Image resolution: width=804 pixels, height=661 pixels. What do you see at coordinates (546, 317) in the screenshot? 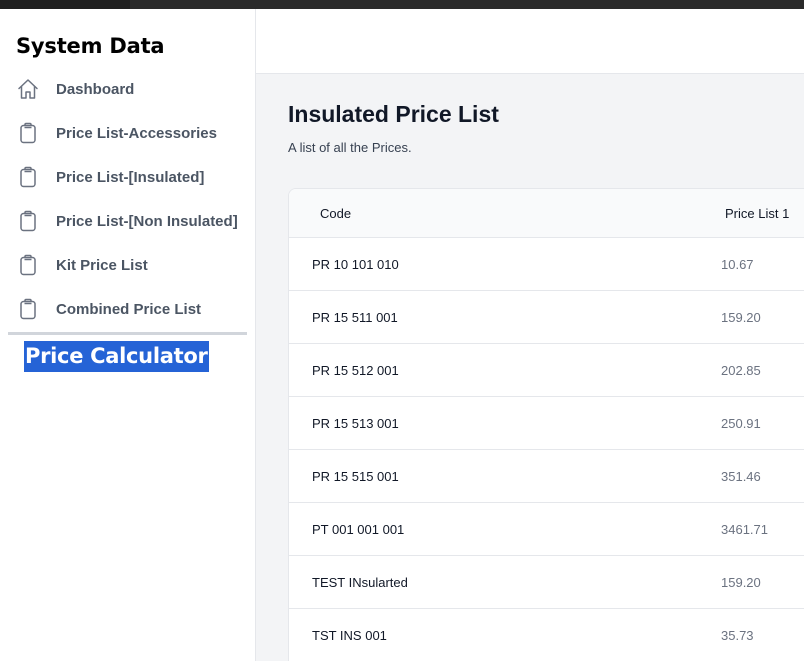
I see `table-row: PR 15 511 001 159.20` at bounding box center [546, 317].